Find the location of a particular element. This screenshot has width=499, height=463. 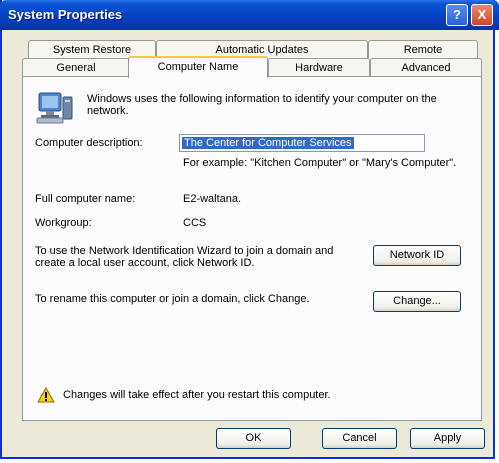

tab-remote: Remote is located at coordinates (423, 49).